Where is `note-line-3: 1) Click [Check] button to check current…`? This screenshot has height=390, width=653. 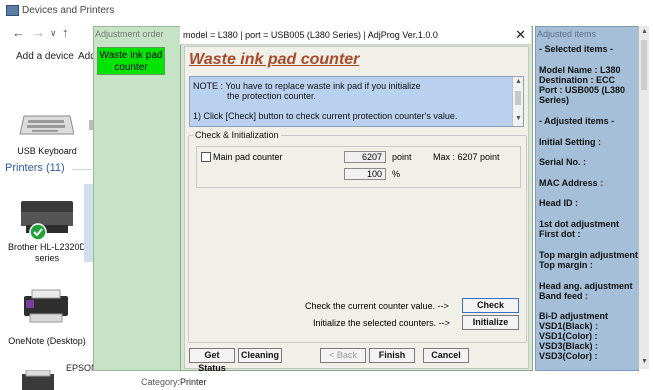
note-line-3: 1) Click [Check] button to check current… is located at coordinates (325, 116).